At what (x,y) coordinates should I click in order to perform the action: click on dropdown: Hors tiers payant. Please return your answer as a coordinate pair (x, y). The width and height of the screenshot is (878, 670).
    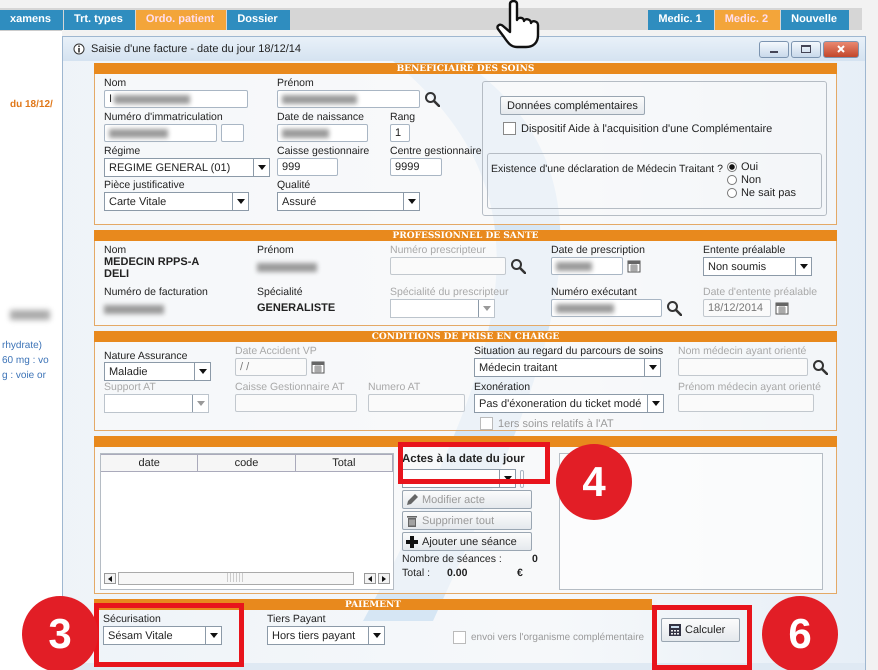
    Looking at the image, I should click on (326, 635).